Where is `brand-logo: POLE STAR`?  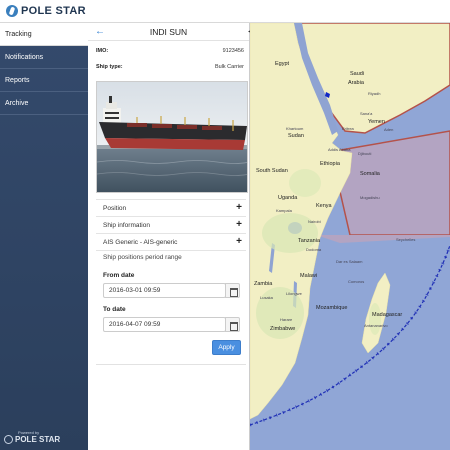
brand-logo: POLE STAR is located at coordinates (46, 11).